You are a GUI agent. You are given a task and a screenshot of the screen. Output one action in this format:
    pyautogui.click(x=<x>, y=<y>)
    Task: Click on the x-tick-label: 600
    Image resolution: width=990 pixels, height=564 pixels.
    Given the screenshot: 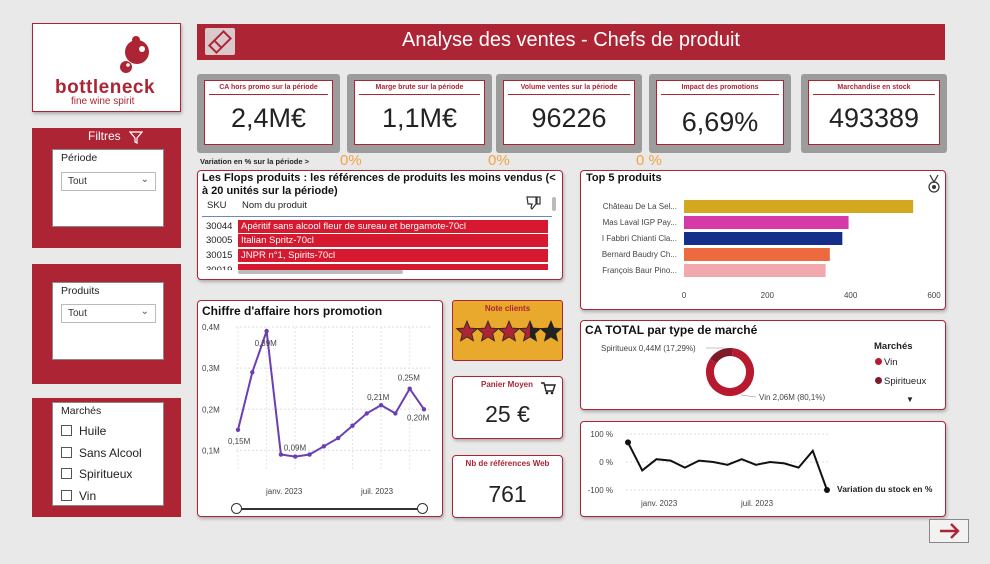 What is the action you would take?
    pyautogui.click(x=934, y=295)
    